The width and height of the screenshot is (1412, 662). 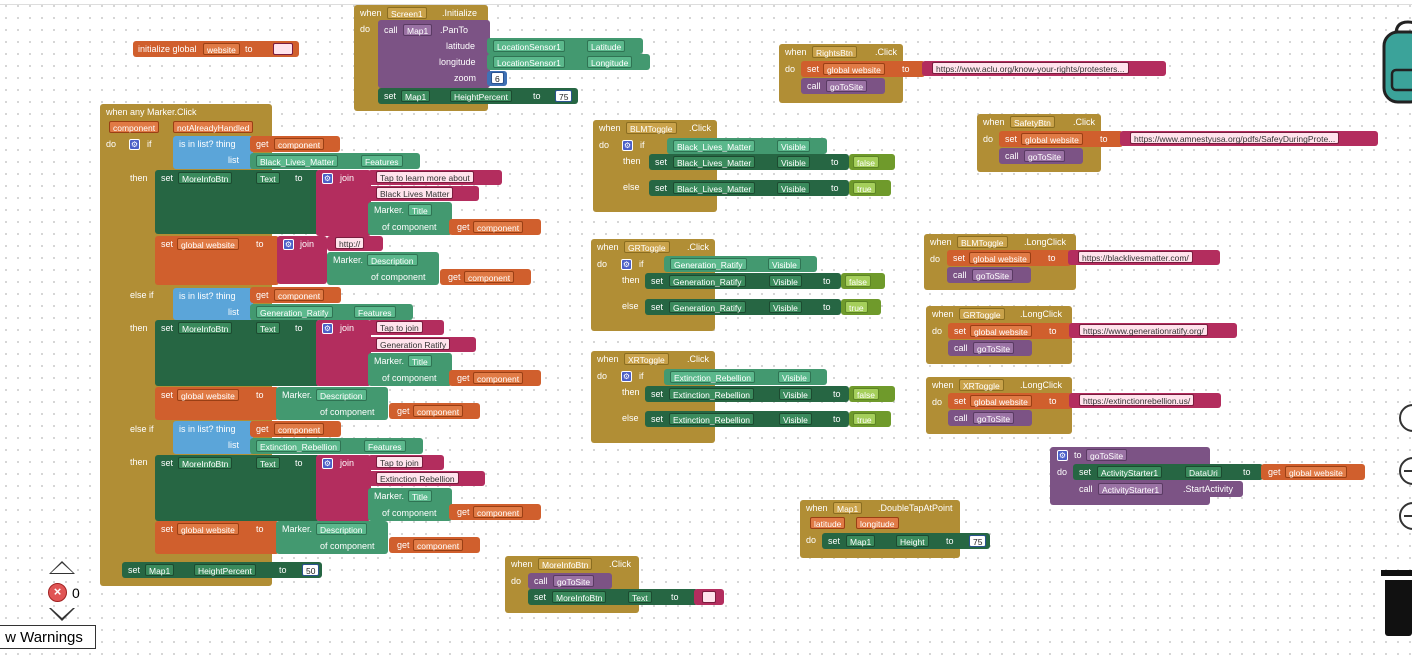 I want to click on set-moreinfo-text-blm: set MoreInfoBtn Text to, so click(x=237, y=202).